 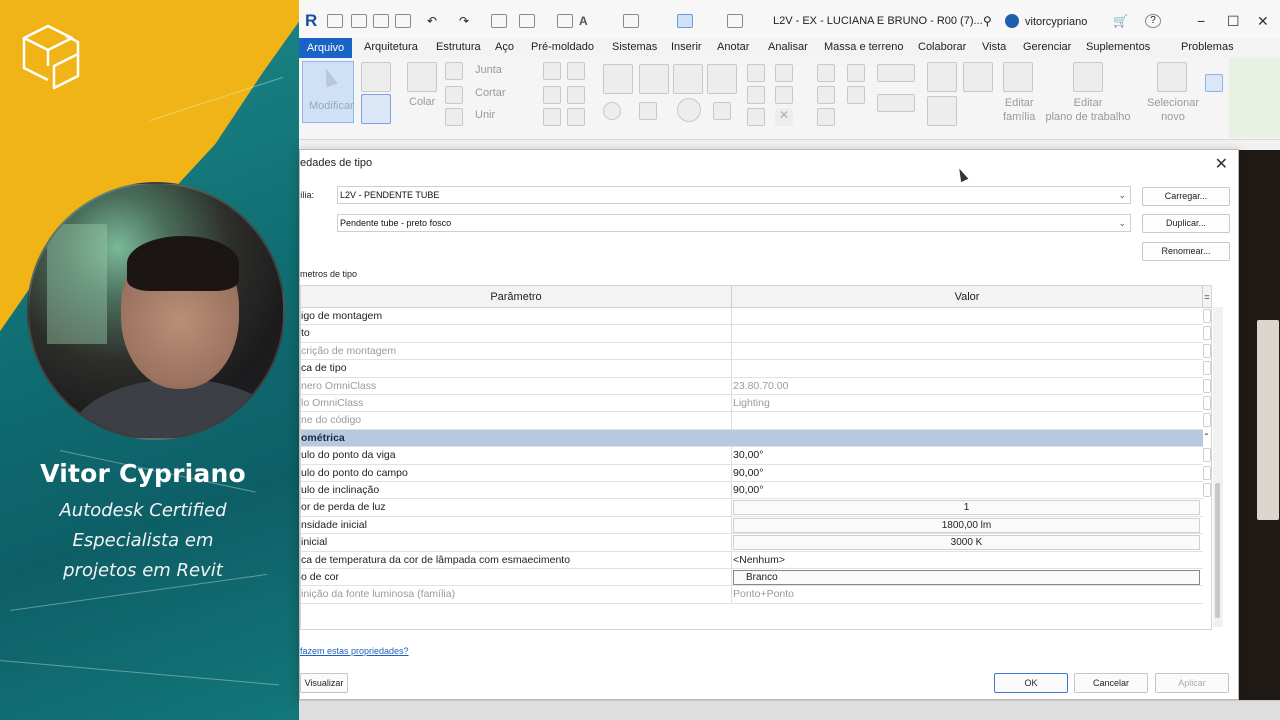 I want to click on tab-gerenciar: Gerenciar, so click(x=1047, y=47).